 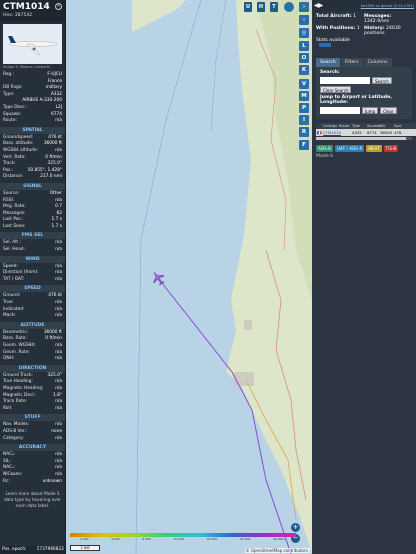 I want to click on section-stuff: STUFF, so click(x=32, y=418).